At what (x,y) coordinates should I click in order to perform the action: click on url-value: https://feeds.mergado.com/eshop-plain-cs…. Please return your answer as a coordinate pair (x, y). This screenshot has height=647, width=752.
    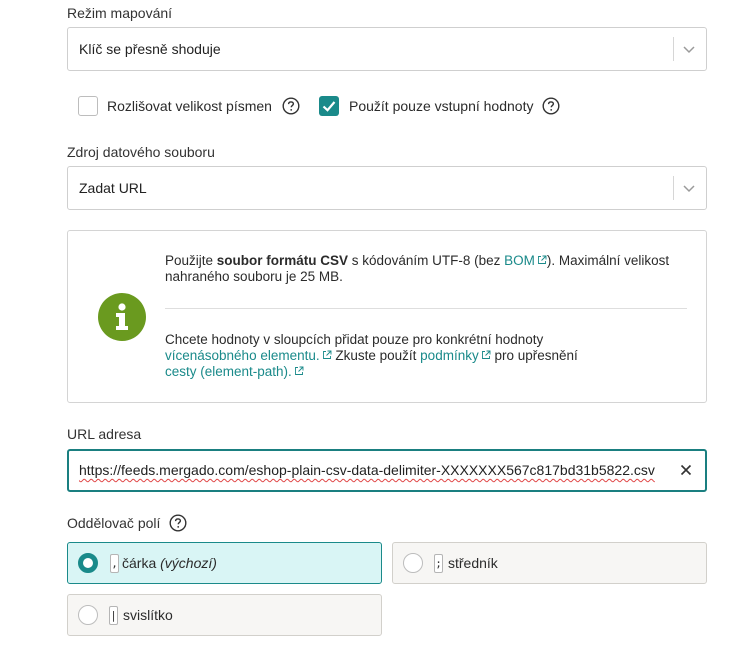
    Looking at the image, I should click on (367, 470).